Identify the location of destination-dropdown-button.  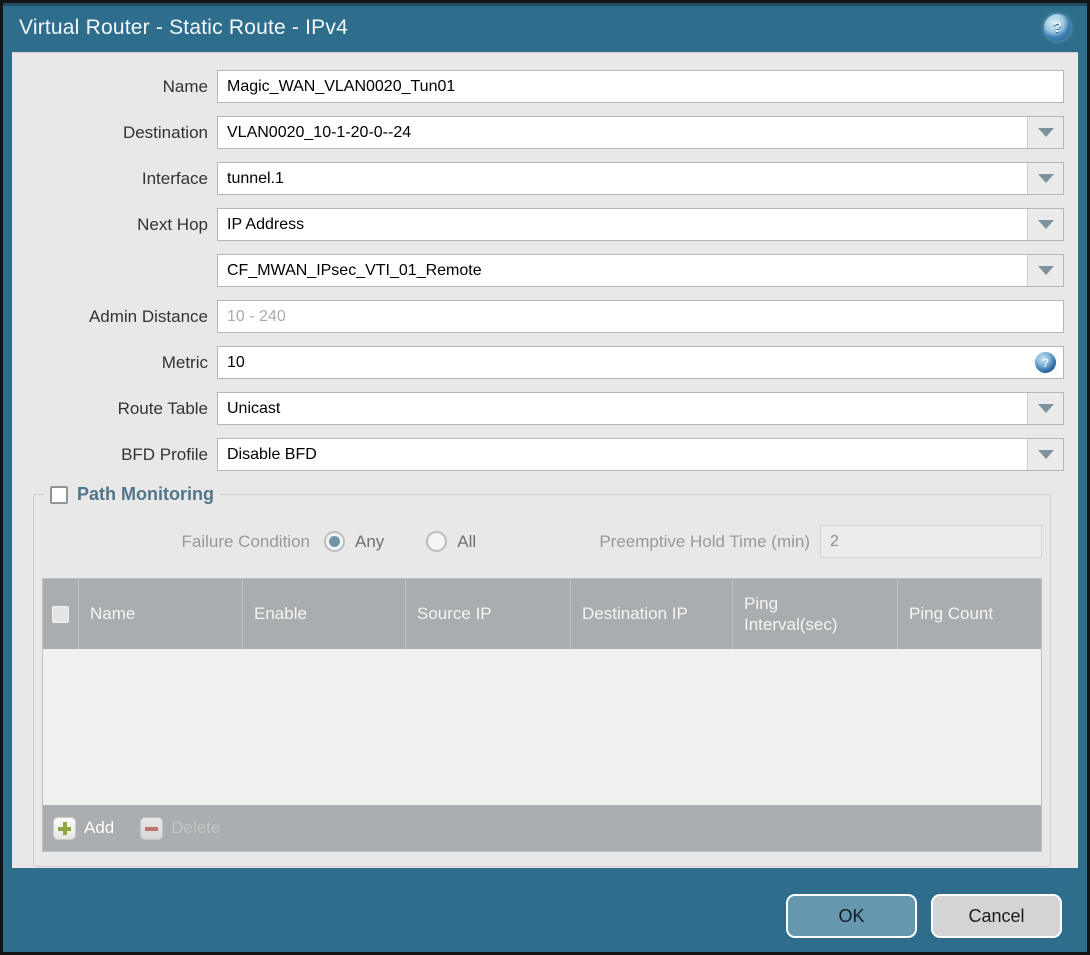
(1045, 132).